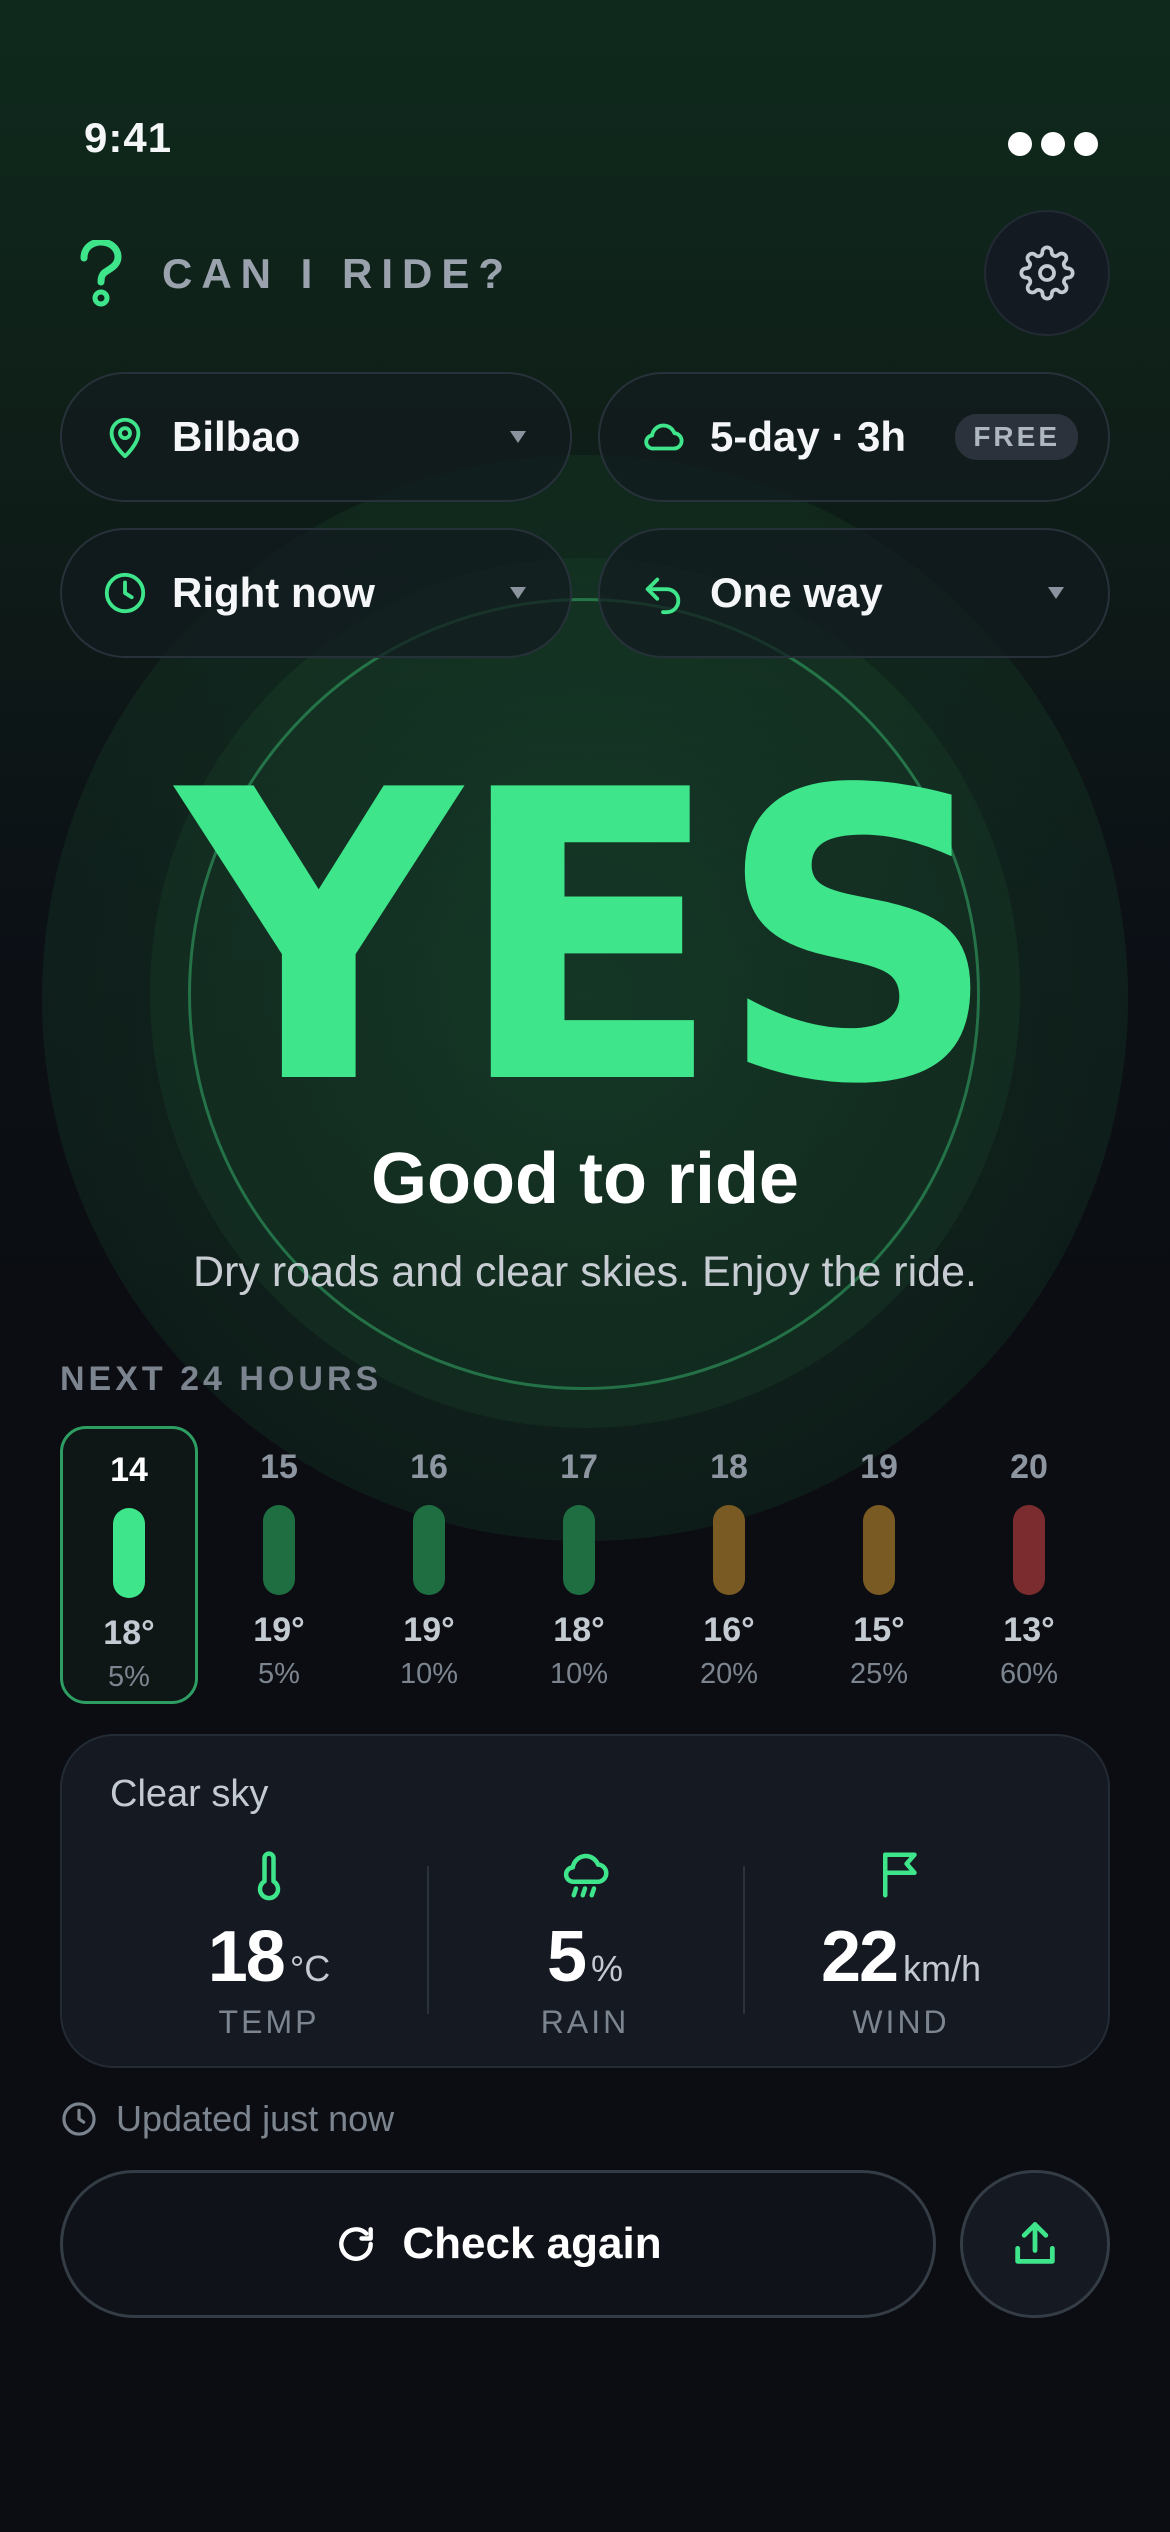 The height and width of the screenshot is (2532, 1170). I want to click on question-mark-icon, so click(101, 273).